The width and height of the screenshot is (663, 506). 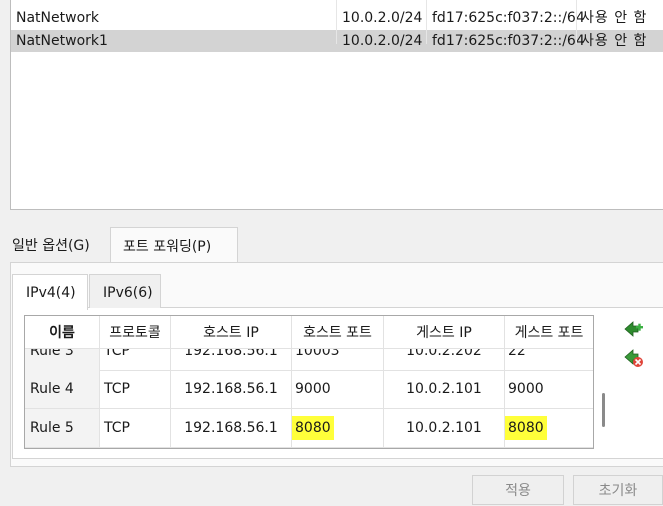 What do you see at coordinates (50, 292) in the screenshot?
I see `tab-ipv4: IPv4(4)` at bounding box center [50, 292].